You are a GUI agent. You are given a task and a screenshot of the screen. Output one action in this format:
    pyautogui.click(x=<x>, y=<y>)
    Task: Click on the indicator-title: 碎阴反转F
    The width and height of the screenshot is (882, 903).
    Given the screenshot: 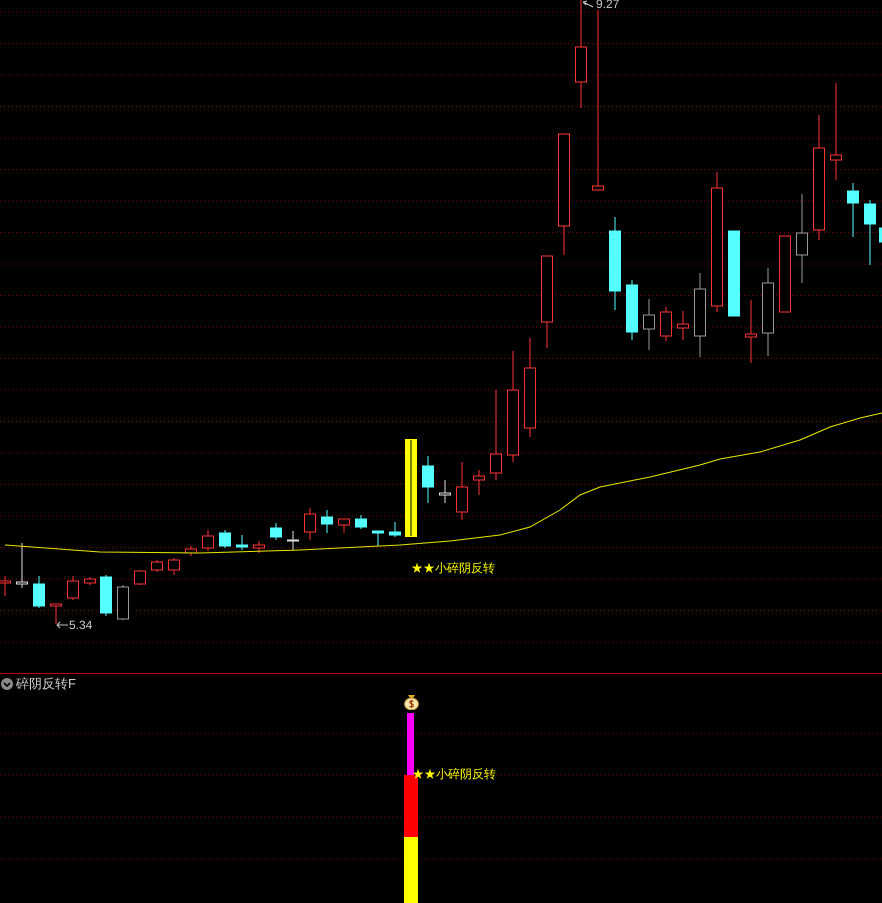 What is the action you would take?
    pyautogui.click(x=46, y=683)
    